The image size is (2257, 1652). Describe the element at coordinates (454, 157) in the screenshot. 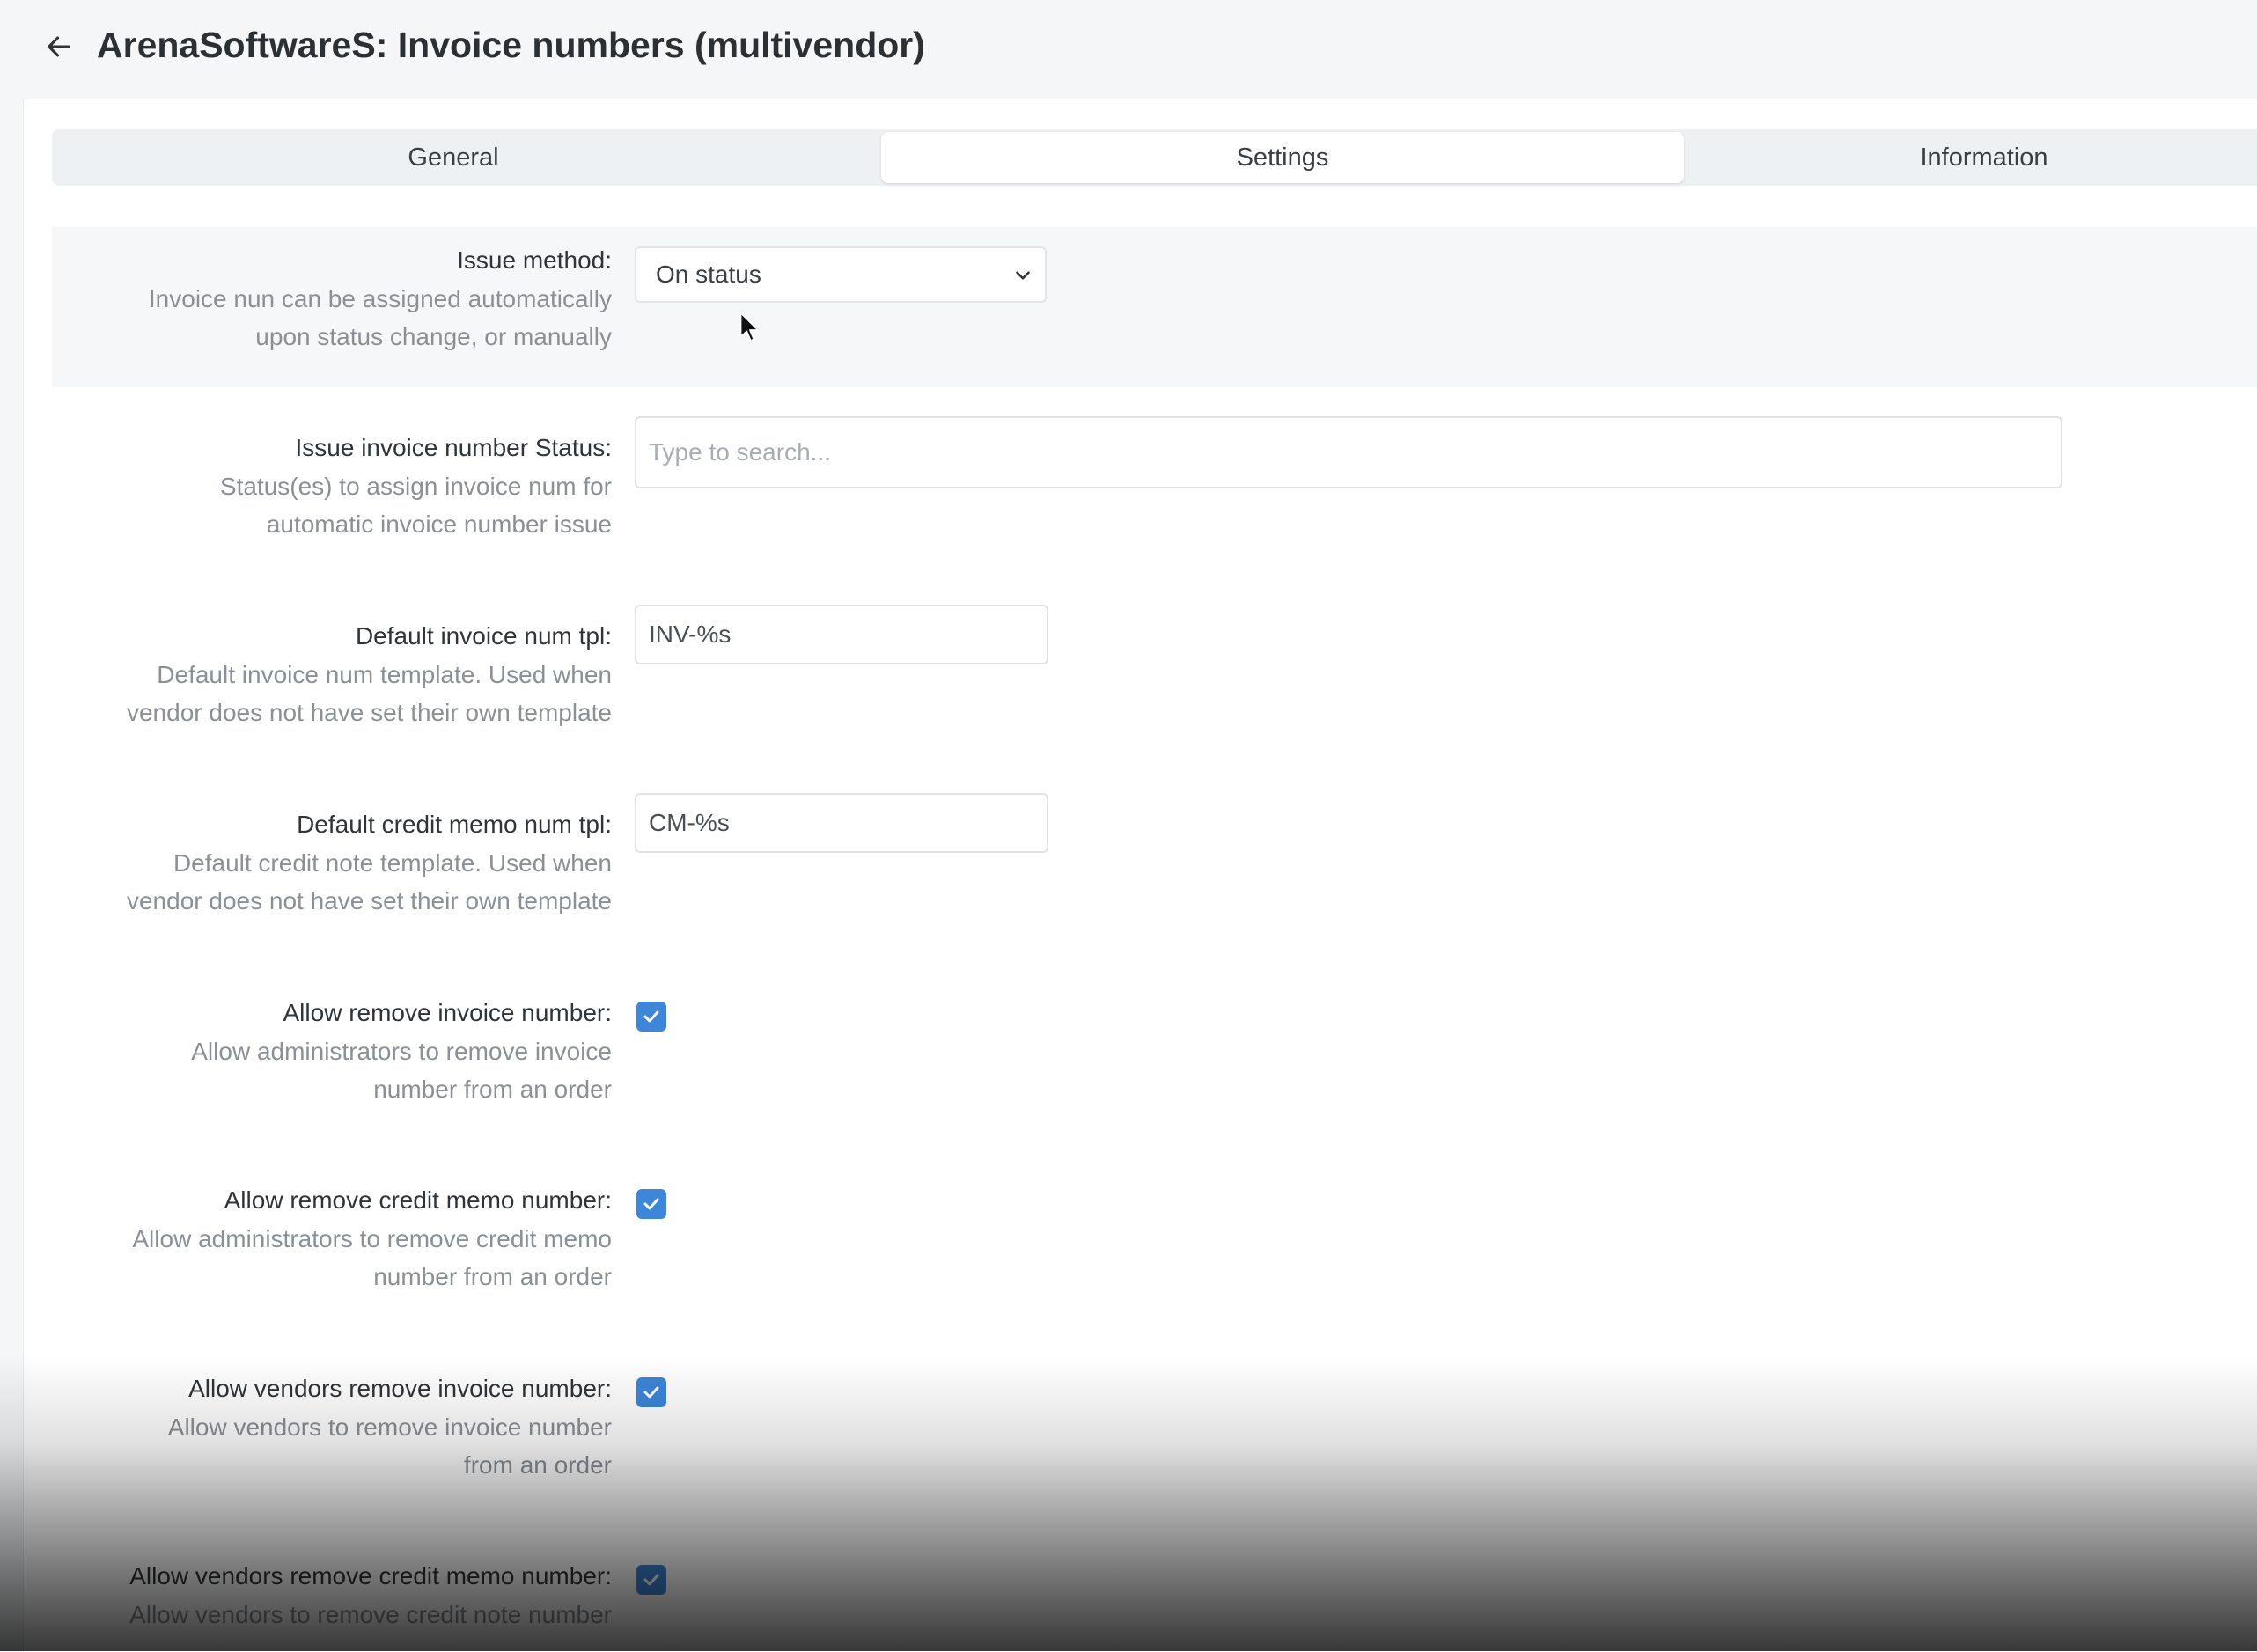

I see `tab-general: General` at that location.